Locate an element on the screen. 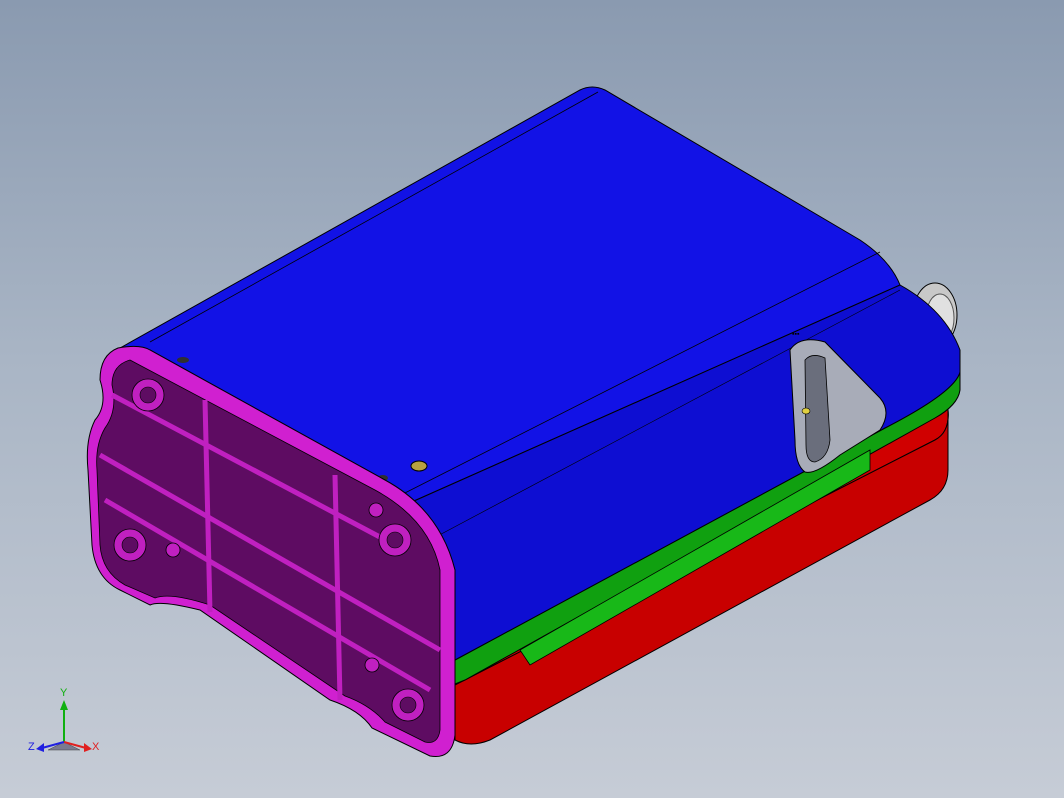 The height and width of the screenshot is (798, 1064). orientation-triad: Y X Z is located at coordinates (66, 720).